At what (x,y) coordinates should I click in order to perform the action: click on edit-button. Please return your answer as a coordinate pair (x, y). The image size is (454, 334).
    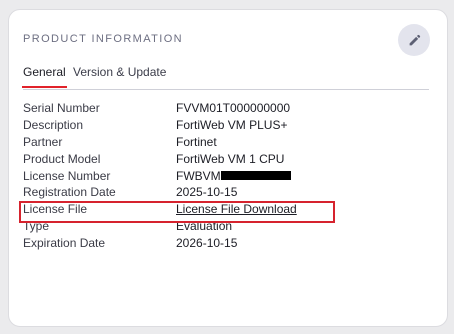
    Looking at the image, I should click on (414, 40).